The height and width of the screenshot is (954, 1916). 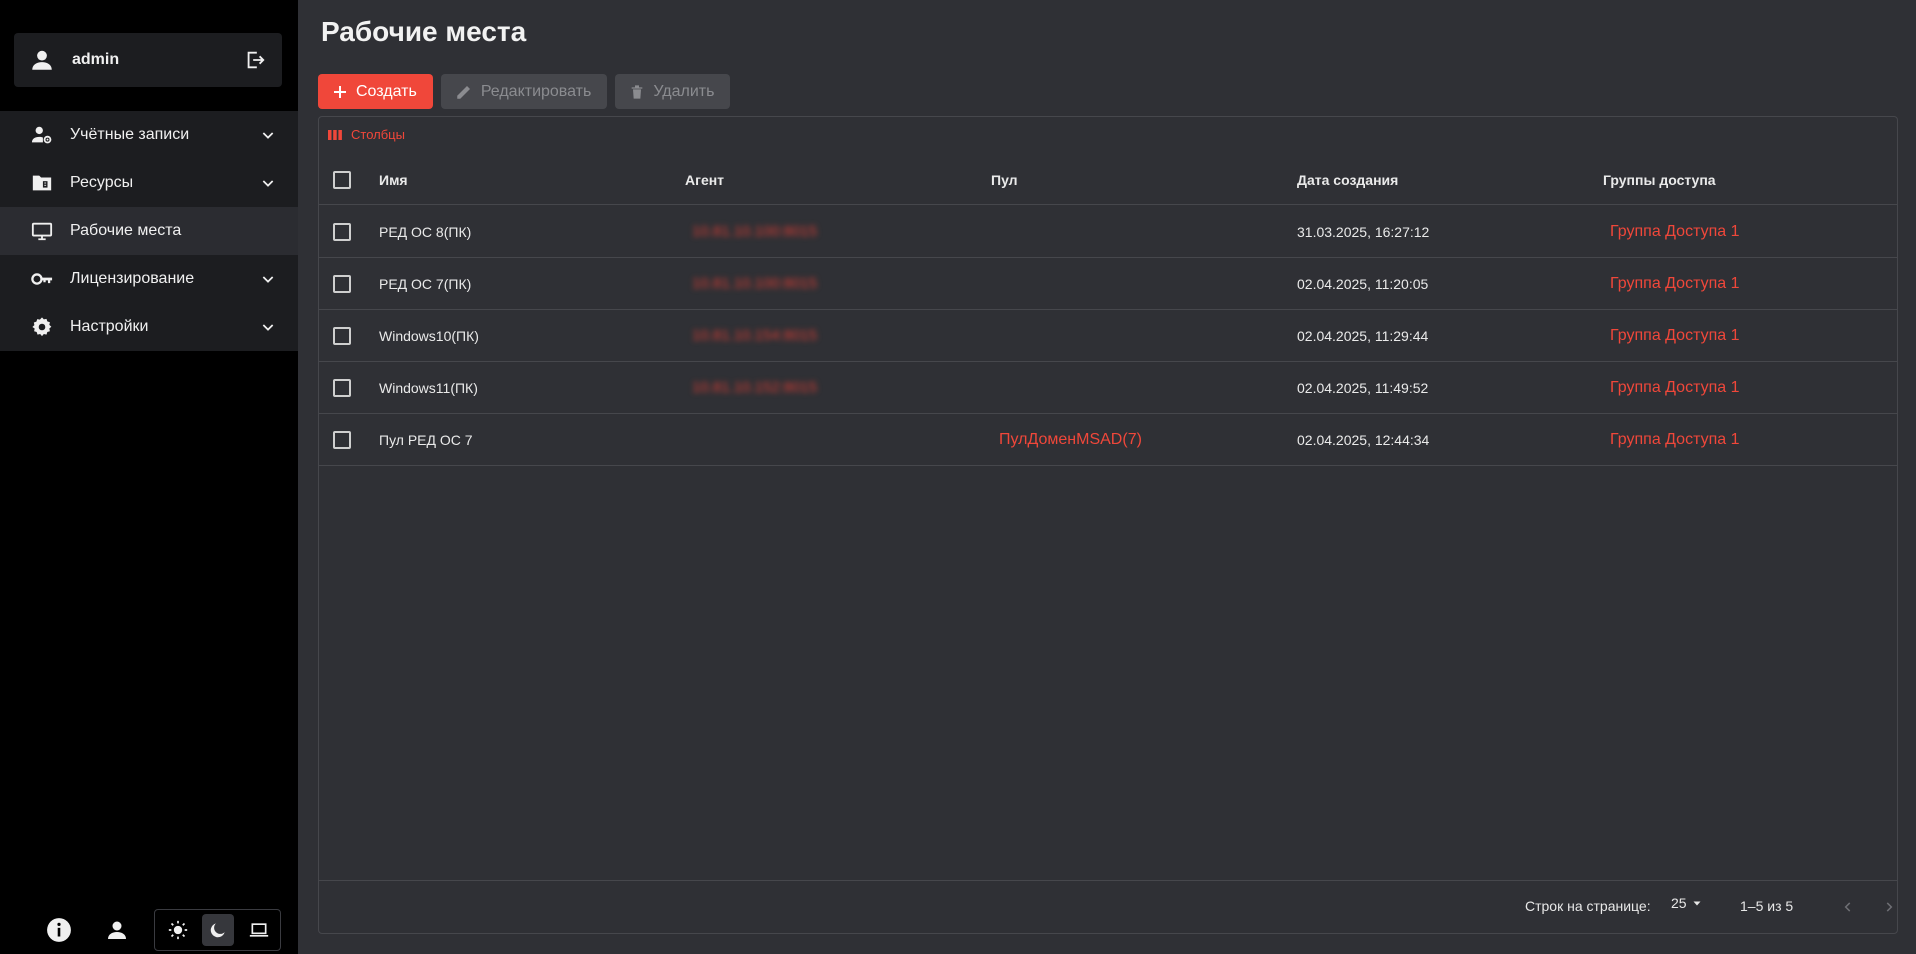 What do you see at coordinates (42, 327) in the screenshot?
I see `gear-icon` at bounding box center [42, 327].